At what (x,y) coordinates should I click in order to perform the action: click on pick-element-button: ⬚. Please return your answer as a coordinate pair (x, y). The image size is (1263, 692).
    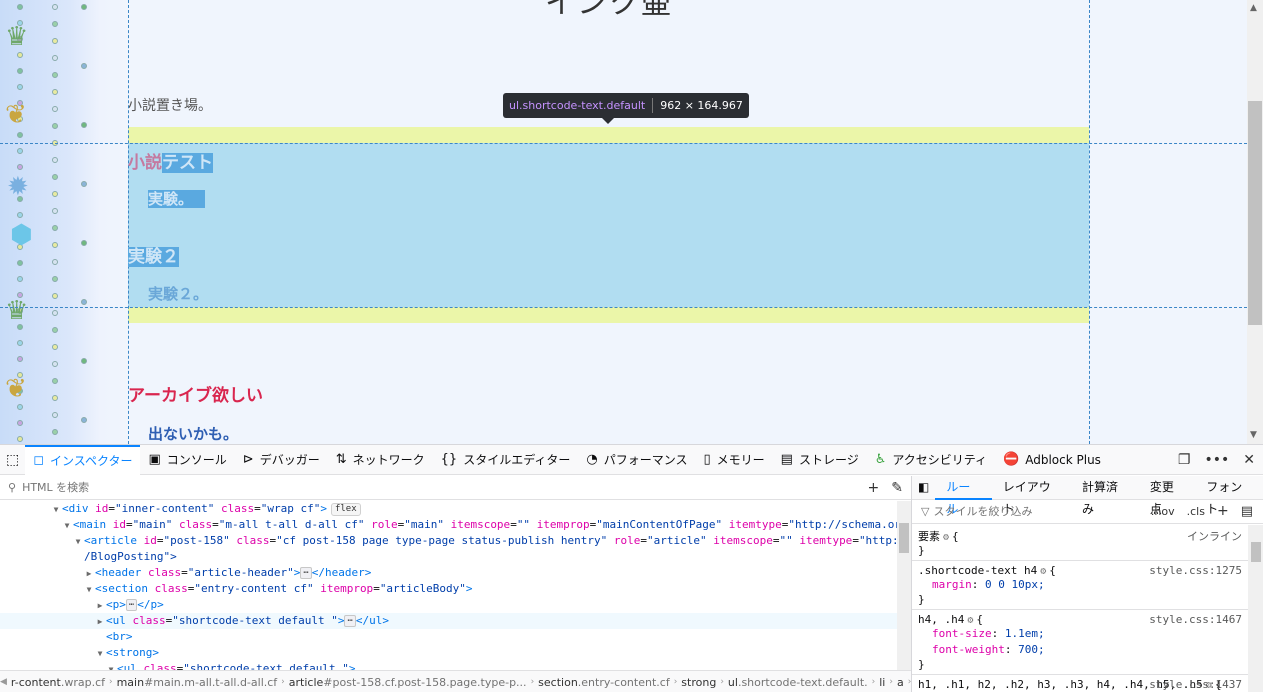
    Looking at the image, I should click on (12, 460).